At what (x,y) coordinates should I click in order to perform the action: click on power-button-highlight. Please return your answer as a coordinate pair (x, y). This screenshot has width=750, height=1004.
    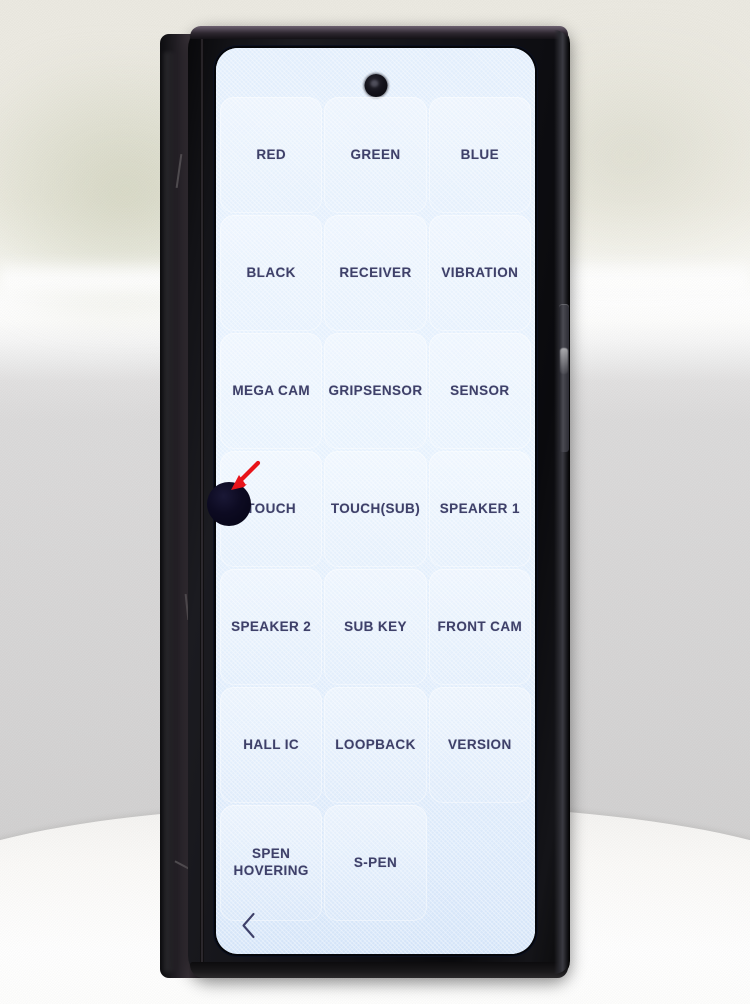
    Looking at the image, I should click on (564, 361).